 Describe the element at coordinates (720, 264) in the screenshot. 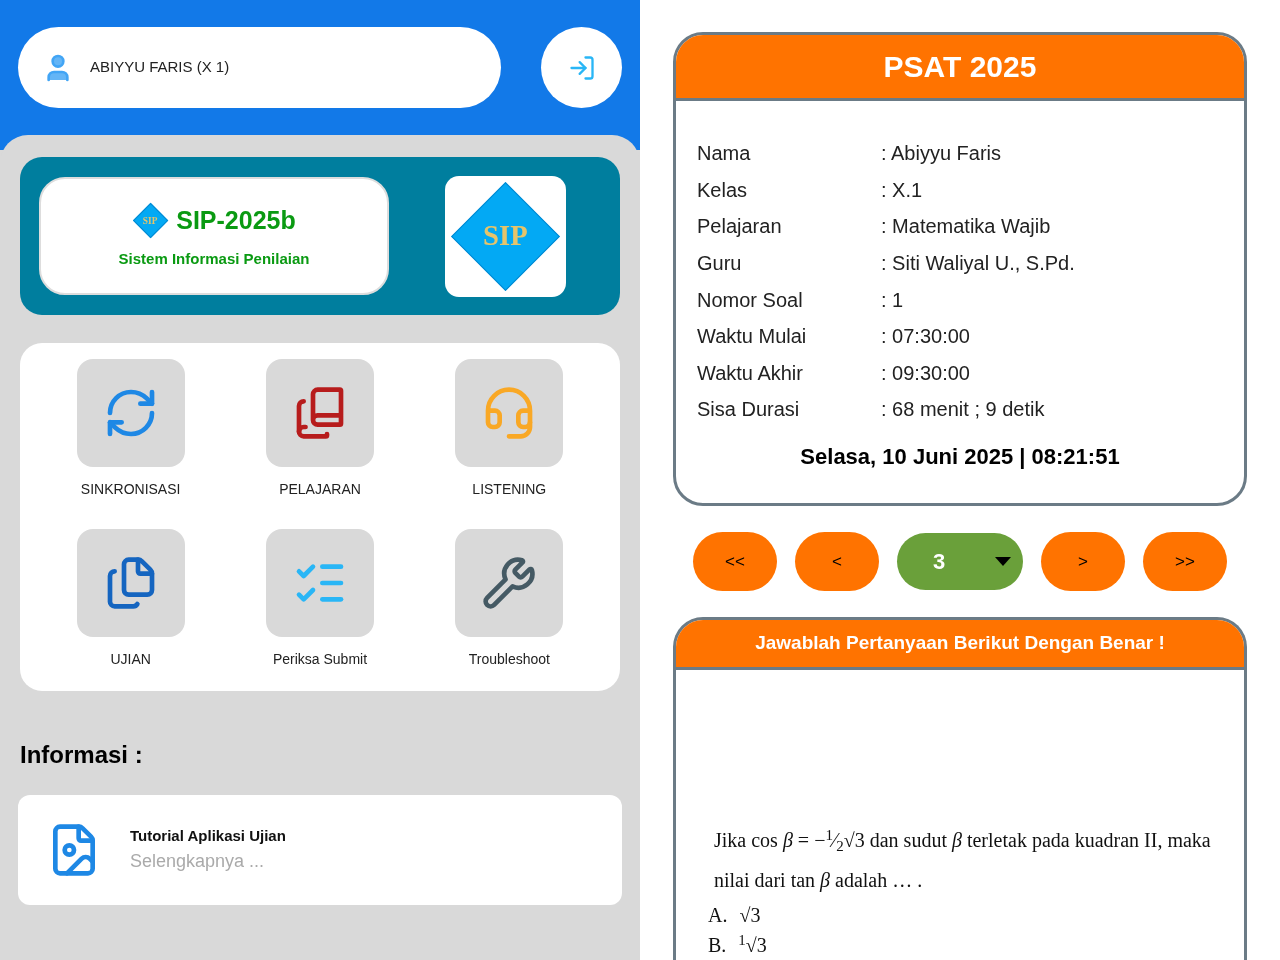

I see `field-label: Guru` at that location.